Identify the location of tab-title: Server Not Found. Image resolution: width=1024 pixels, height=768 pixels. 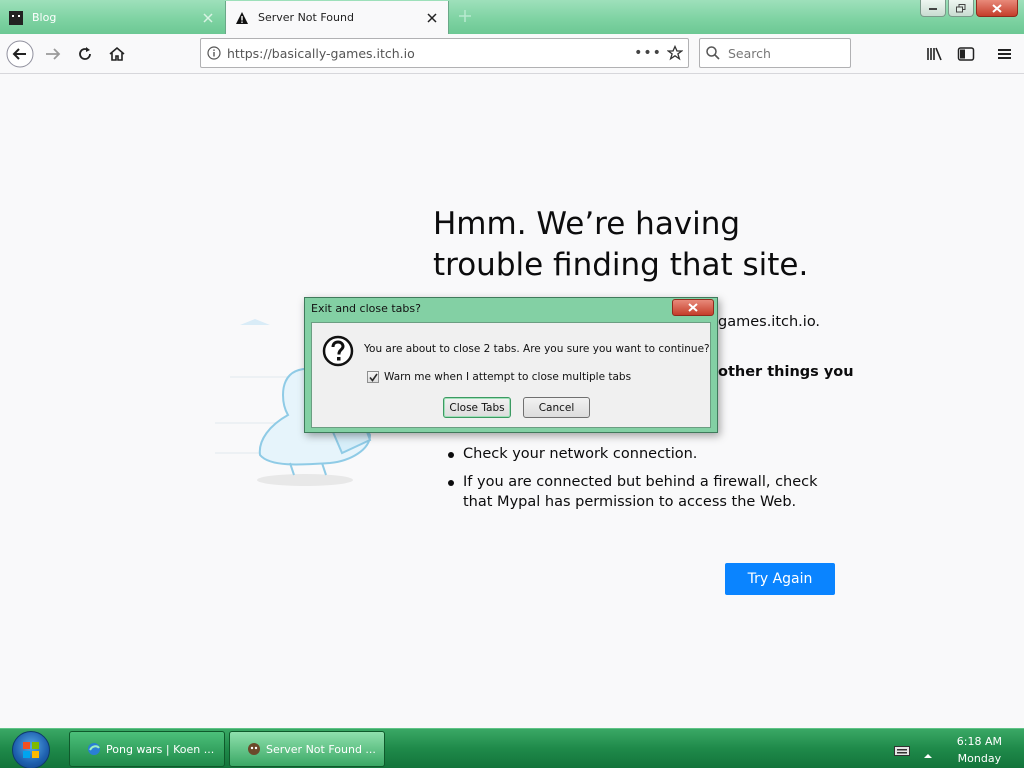
(306, 17).